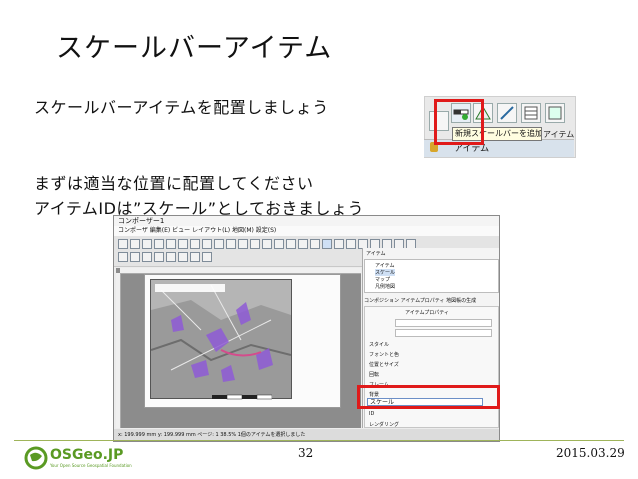 The height and width of the screenshot is (479, 638). Describe the element at coordinates (91, 465) in the screenshot. I see `logo-tagline: Your Open Source Geospatial Foundation` at that location.